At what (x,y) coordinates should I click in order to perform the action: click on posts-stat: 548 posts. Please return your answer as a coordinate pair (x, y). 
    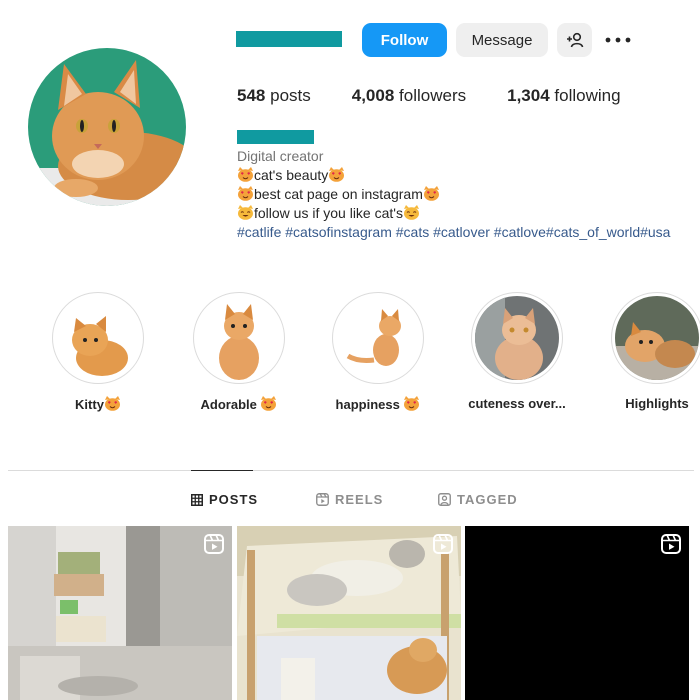
    Looking at the image, I should click on (274, 96).